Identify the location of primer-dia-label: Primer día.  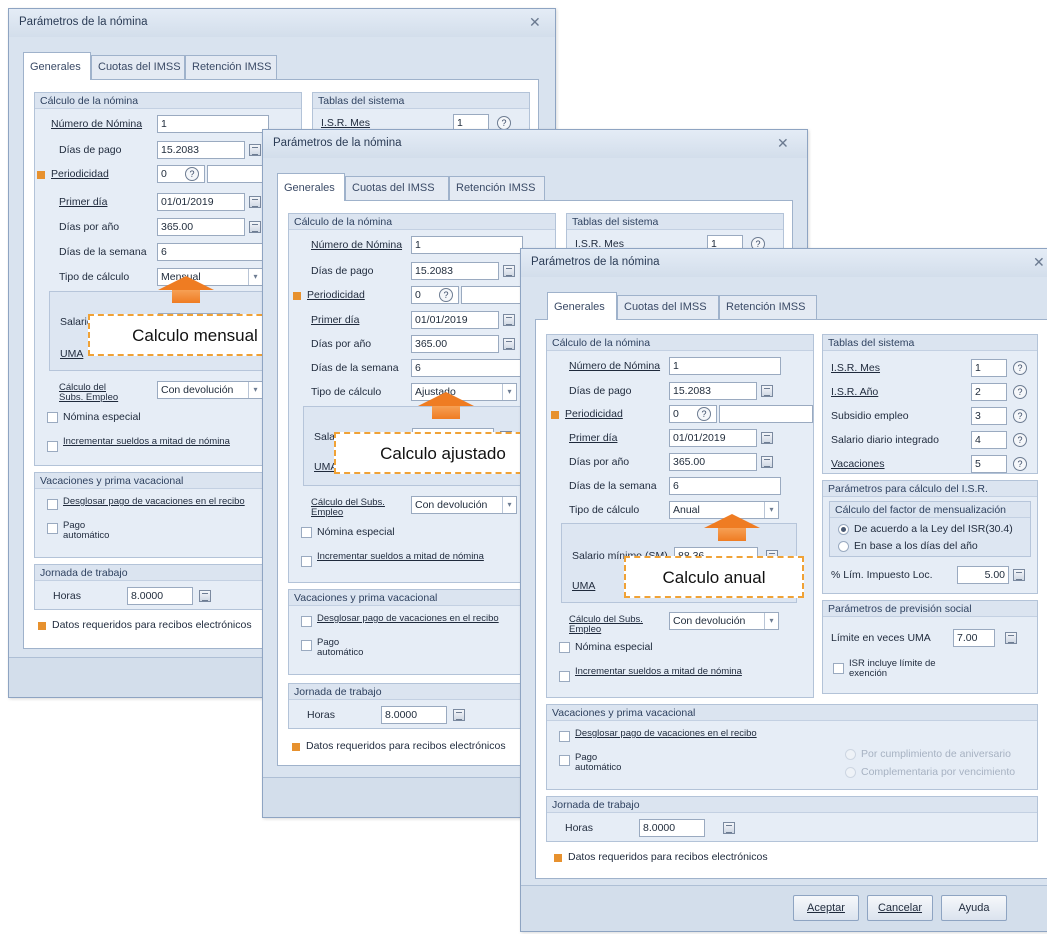
(593, 438).